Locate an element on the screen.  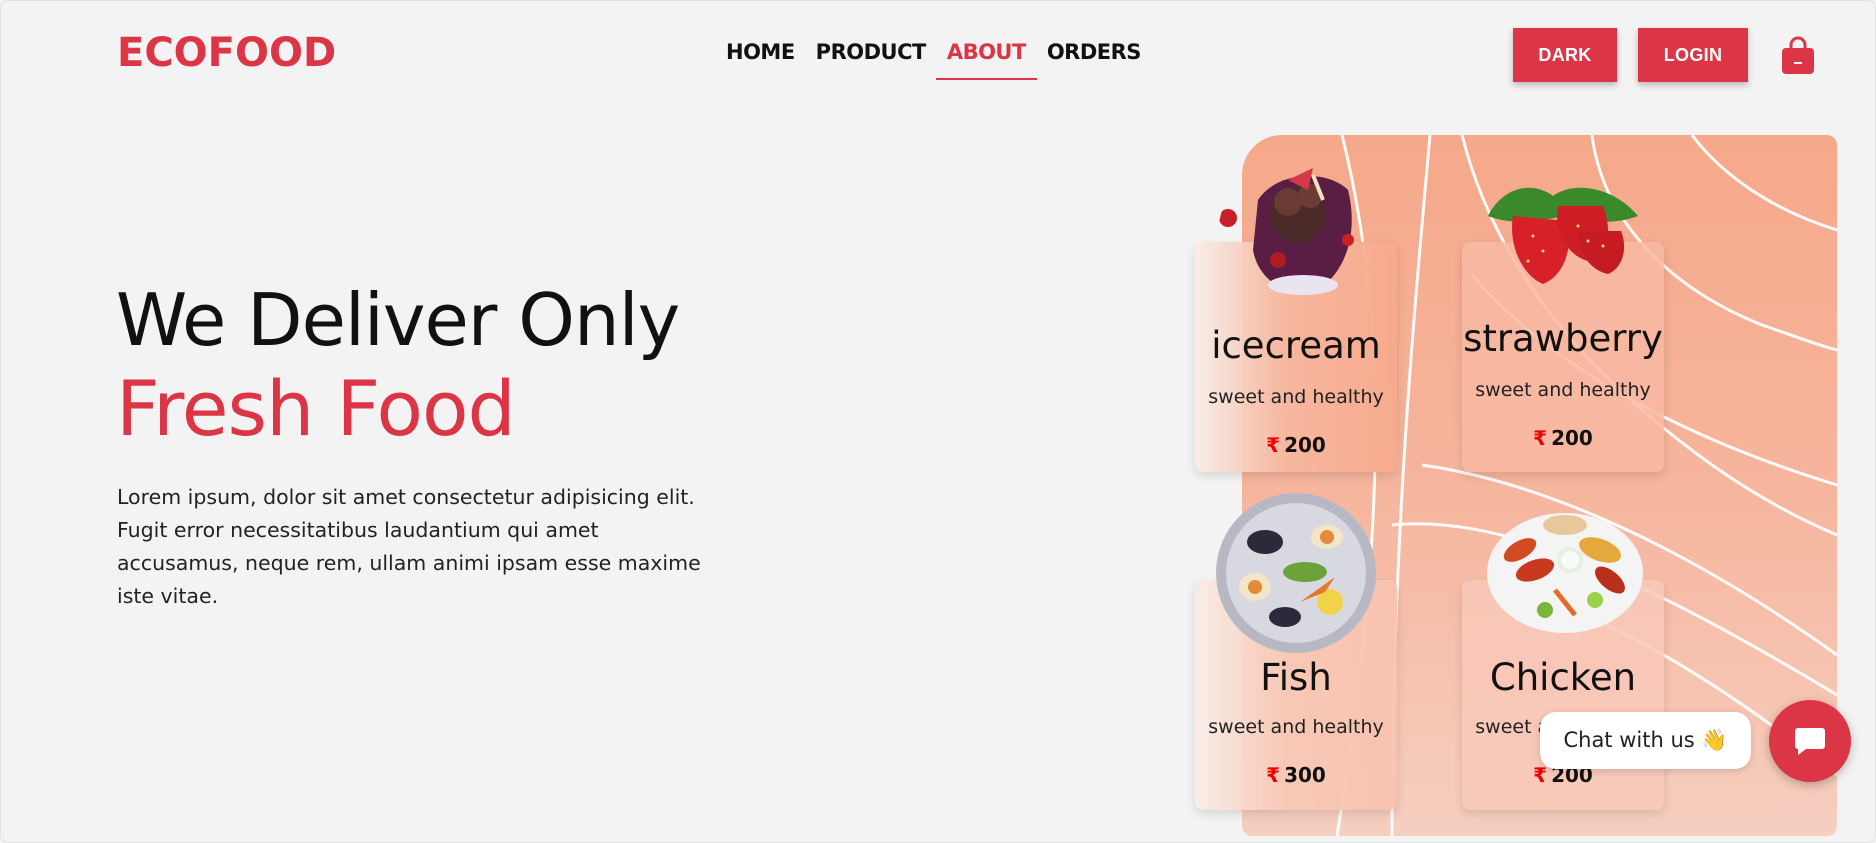
dark-mode-button: DARK is located at coordinates (1565, 55).